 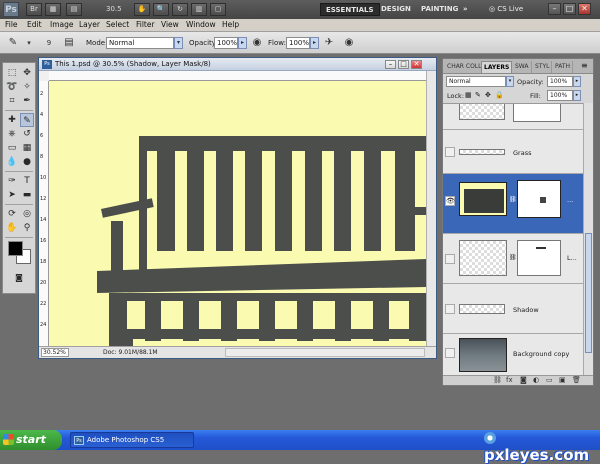 What do you see at coordinates (89, 24) in the screenshot?
I see `menu-layer: Layer` at bounding box center [89, 24].